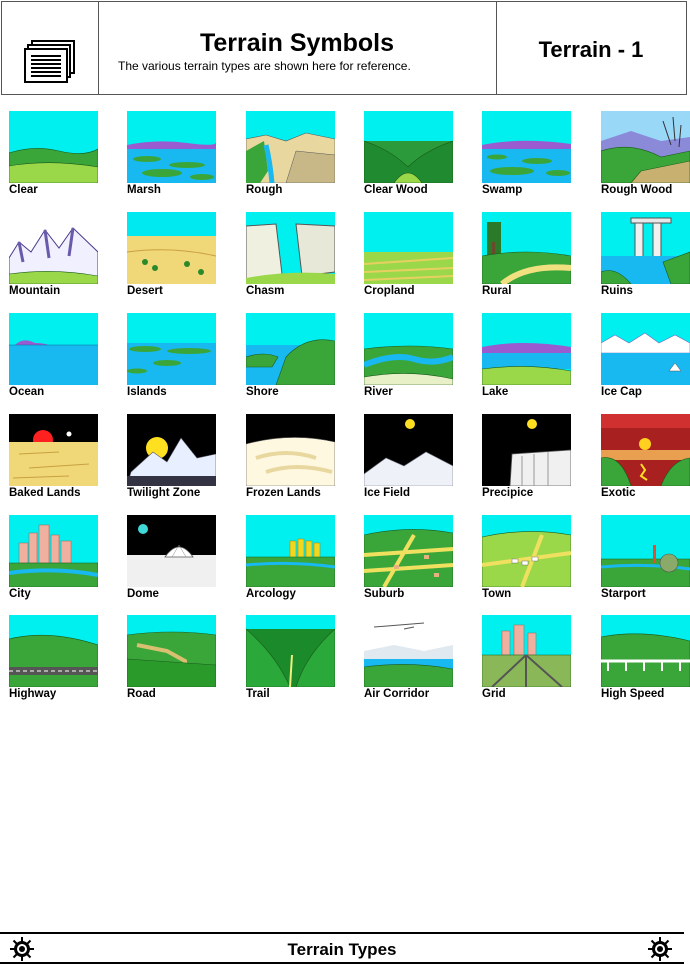 This screenshot has width=690, height=964. I want to click on baked-terrain-image, so click(53, 450).